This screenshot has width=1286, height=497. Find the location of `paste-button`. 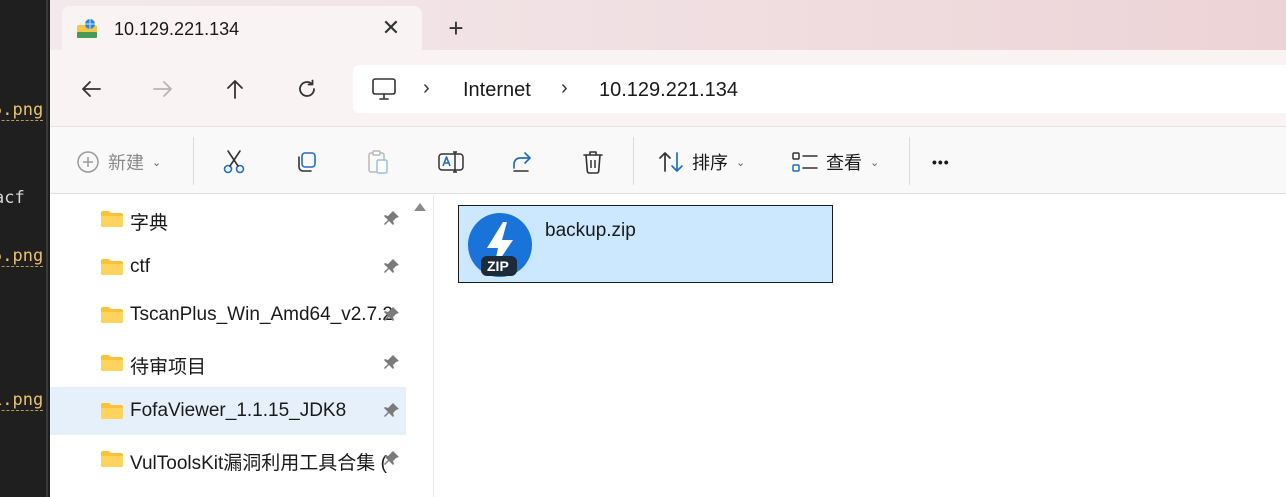

paste-button is located at coordinates (378, 162).